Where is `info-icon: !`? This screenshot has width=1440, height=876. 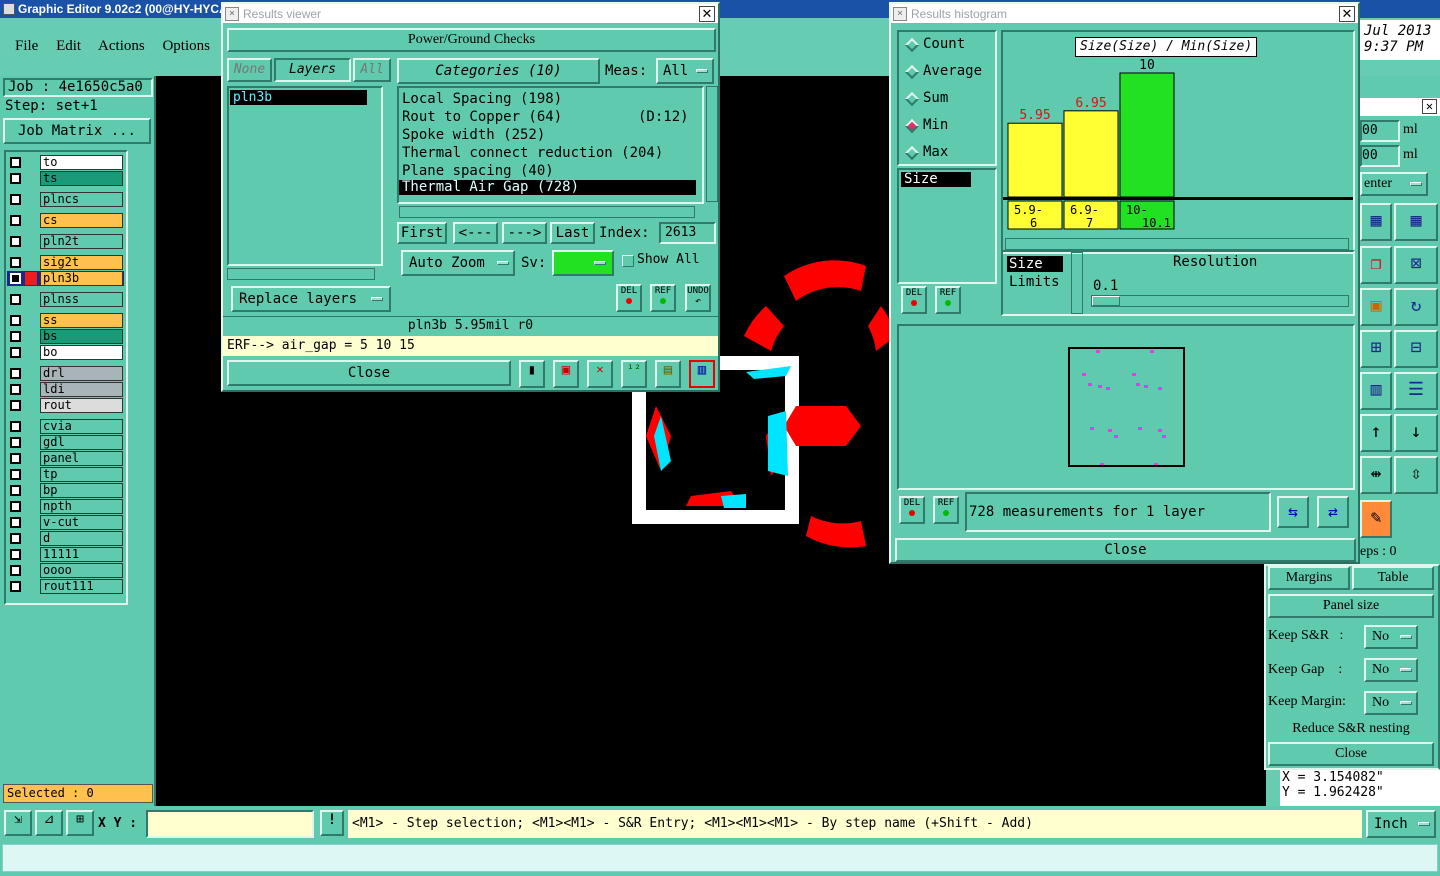 info-icon: ! is located at coordinates (332, 823).